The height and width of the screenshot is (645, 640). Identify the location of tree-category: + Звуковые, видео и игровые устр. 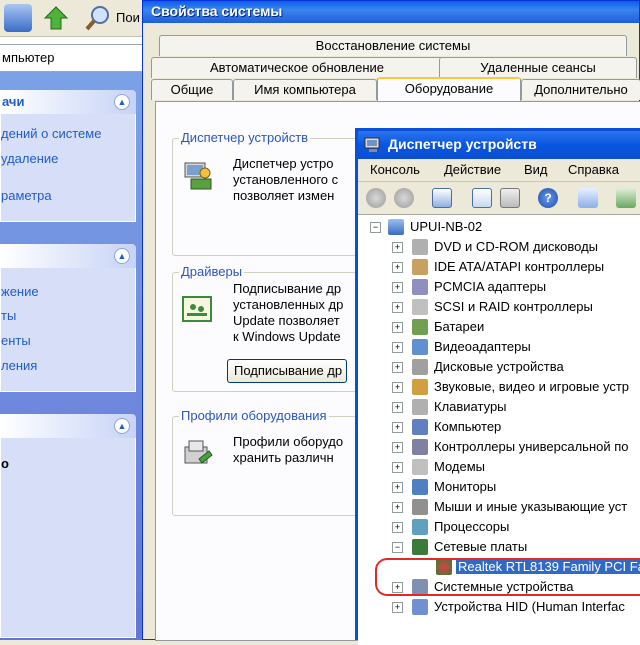
(499, 387).